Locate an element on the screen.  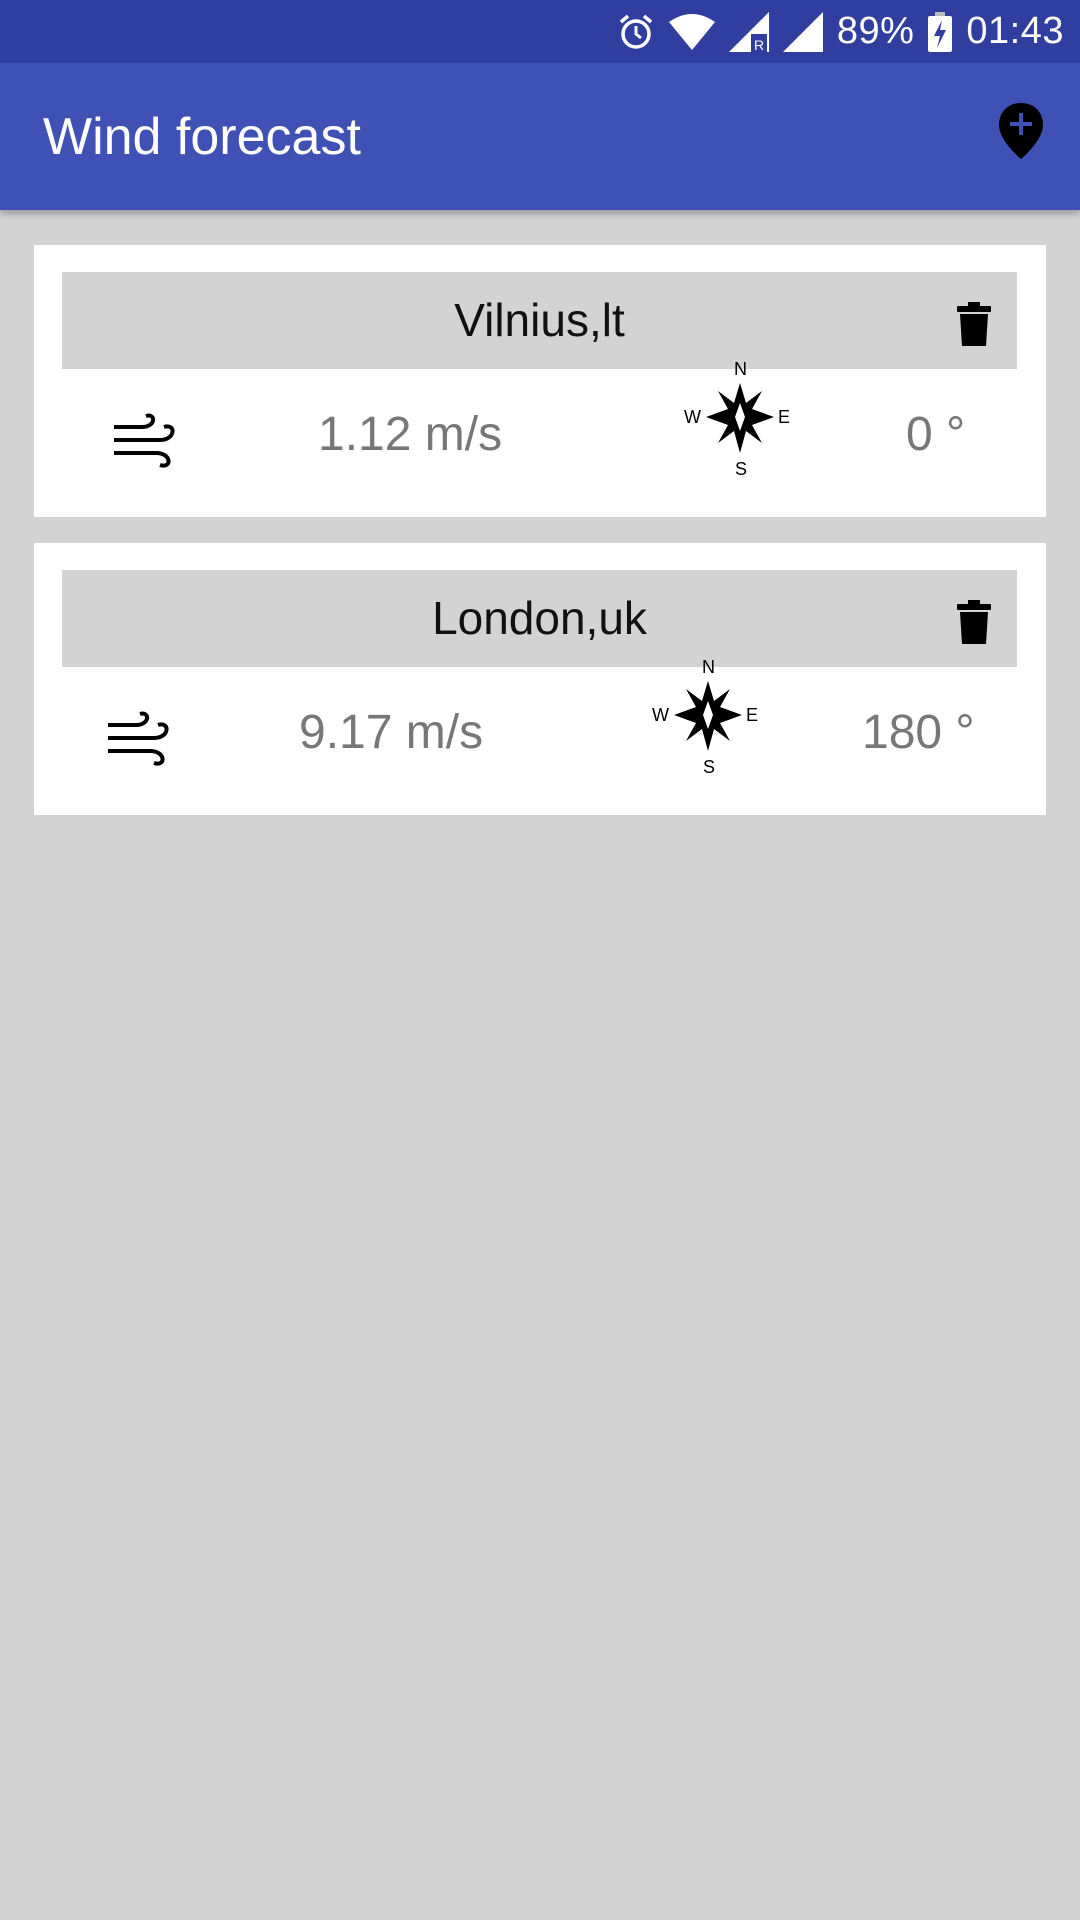
city-card: London,uk 9.17 m/s N E S W 180 ° is located at coordinates (540, 679).